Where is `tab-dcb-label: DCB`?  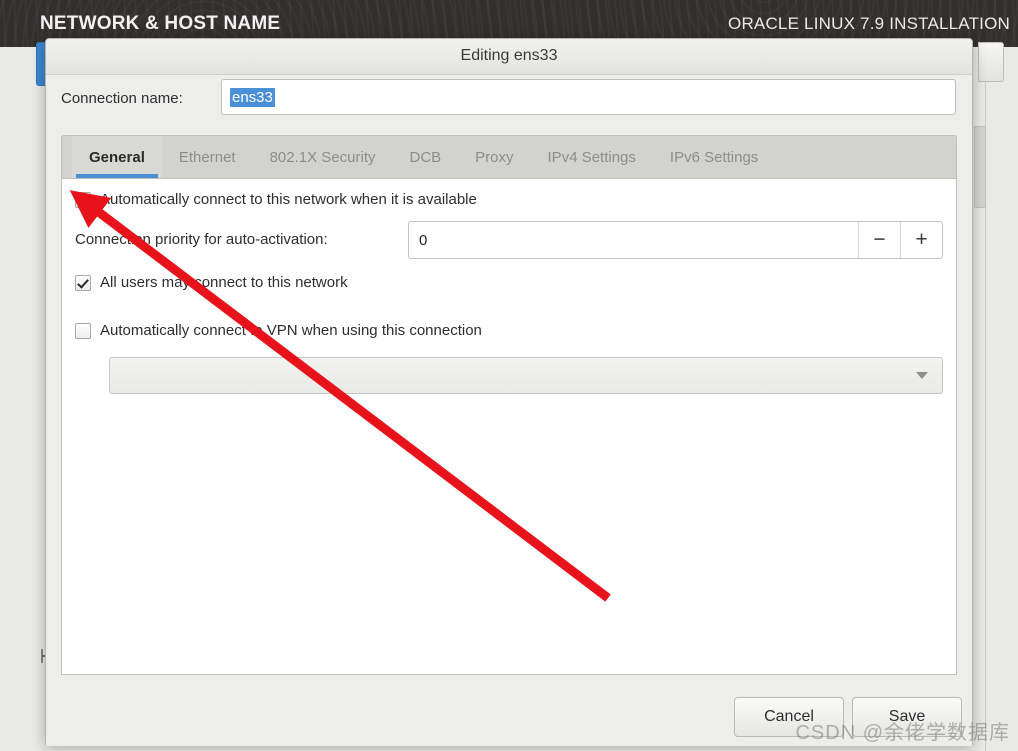 tab-dcb-label: DCB is located at coordinates (425, 157).